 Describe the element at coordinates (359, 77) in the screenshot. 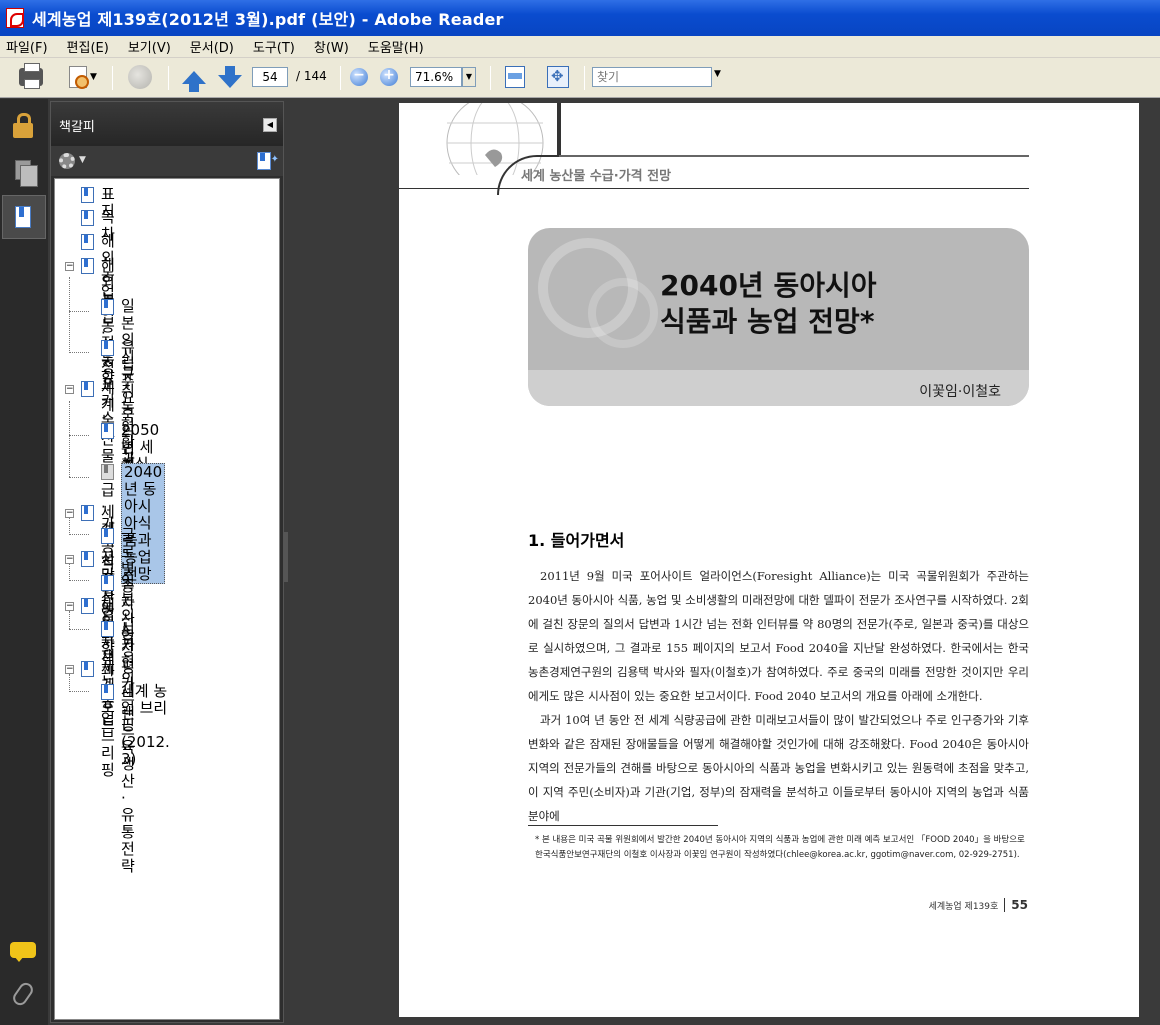

I see `zoom-out-button: −` at that location.